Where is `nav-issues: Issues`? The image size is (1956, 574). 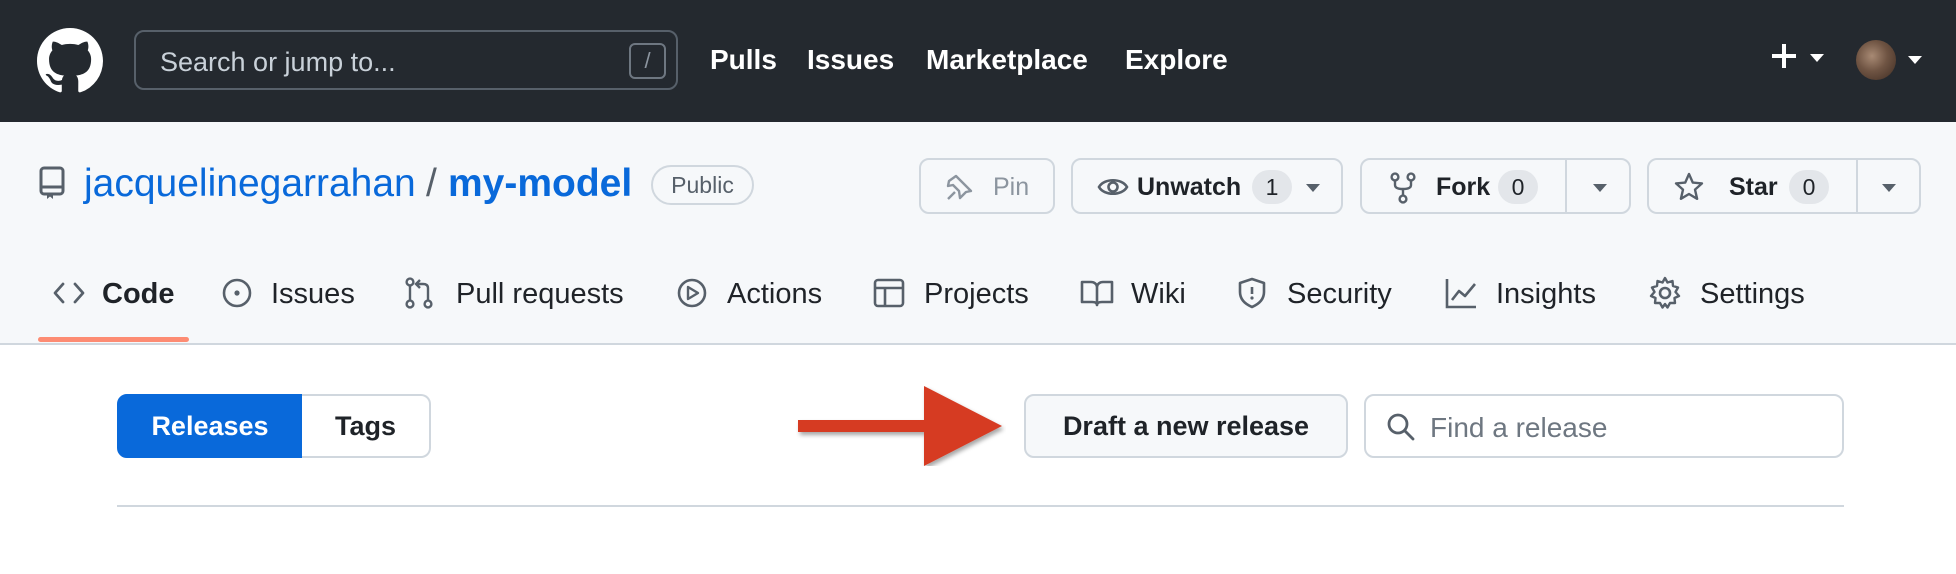 nav-issues: Issues is located at coordinates (850, 60).